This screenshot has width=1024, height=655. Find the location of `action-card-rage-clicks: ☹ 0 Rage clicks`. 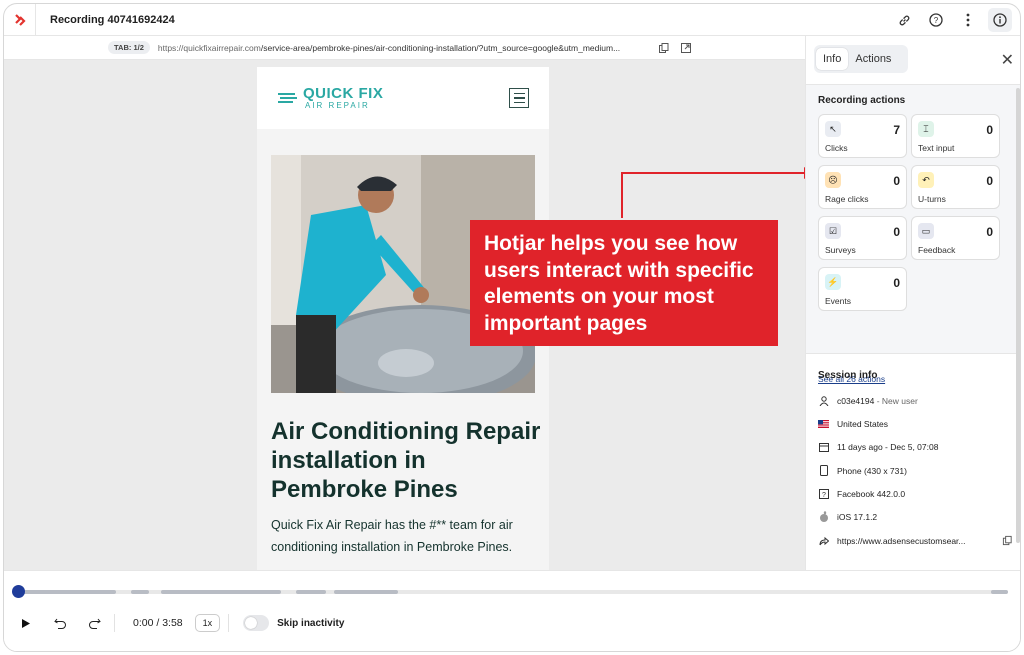

action-card-rage-clicks: ☹ 0 Rage clicks is located at coordinates (862, 187).